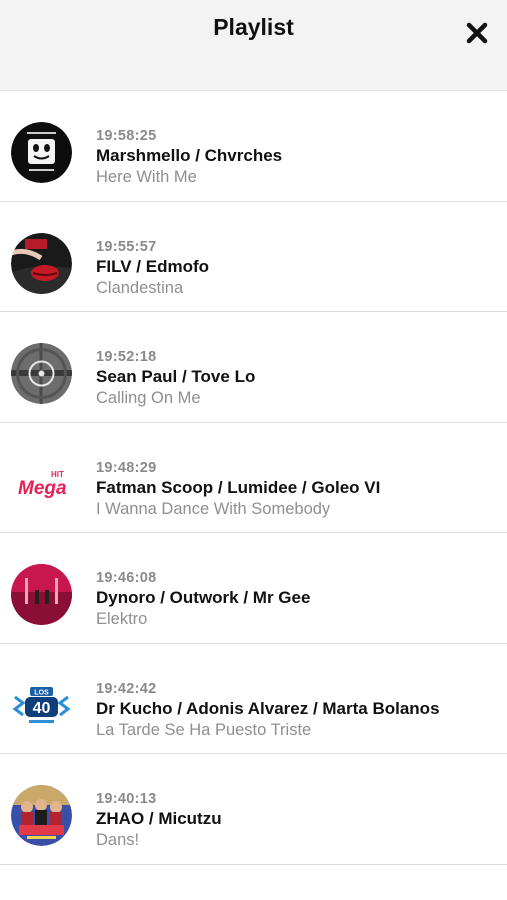 The width and height of the screenshot is (507, 900). Describe the element at coordinates (41, 263) in the screenshot. I see `red-lips-cover` at that location.